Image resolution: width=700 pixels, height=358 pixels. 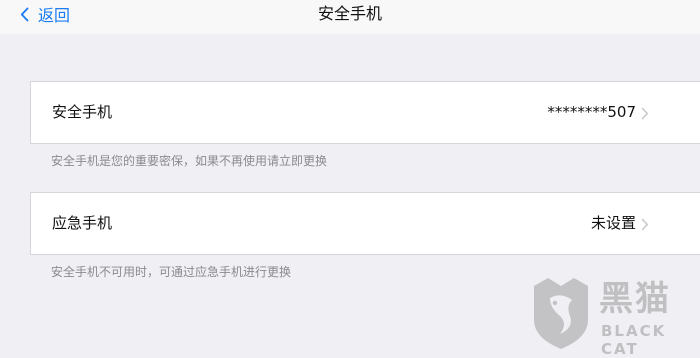 I want to click on row-label: 安全手机, so click(x=82, y=112).